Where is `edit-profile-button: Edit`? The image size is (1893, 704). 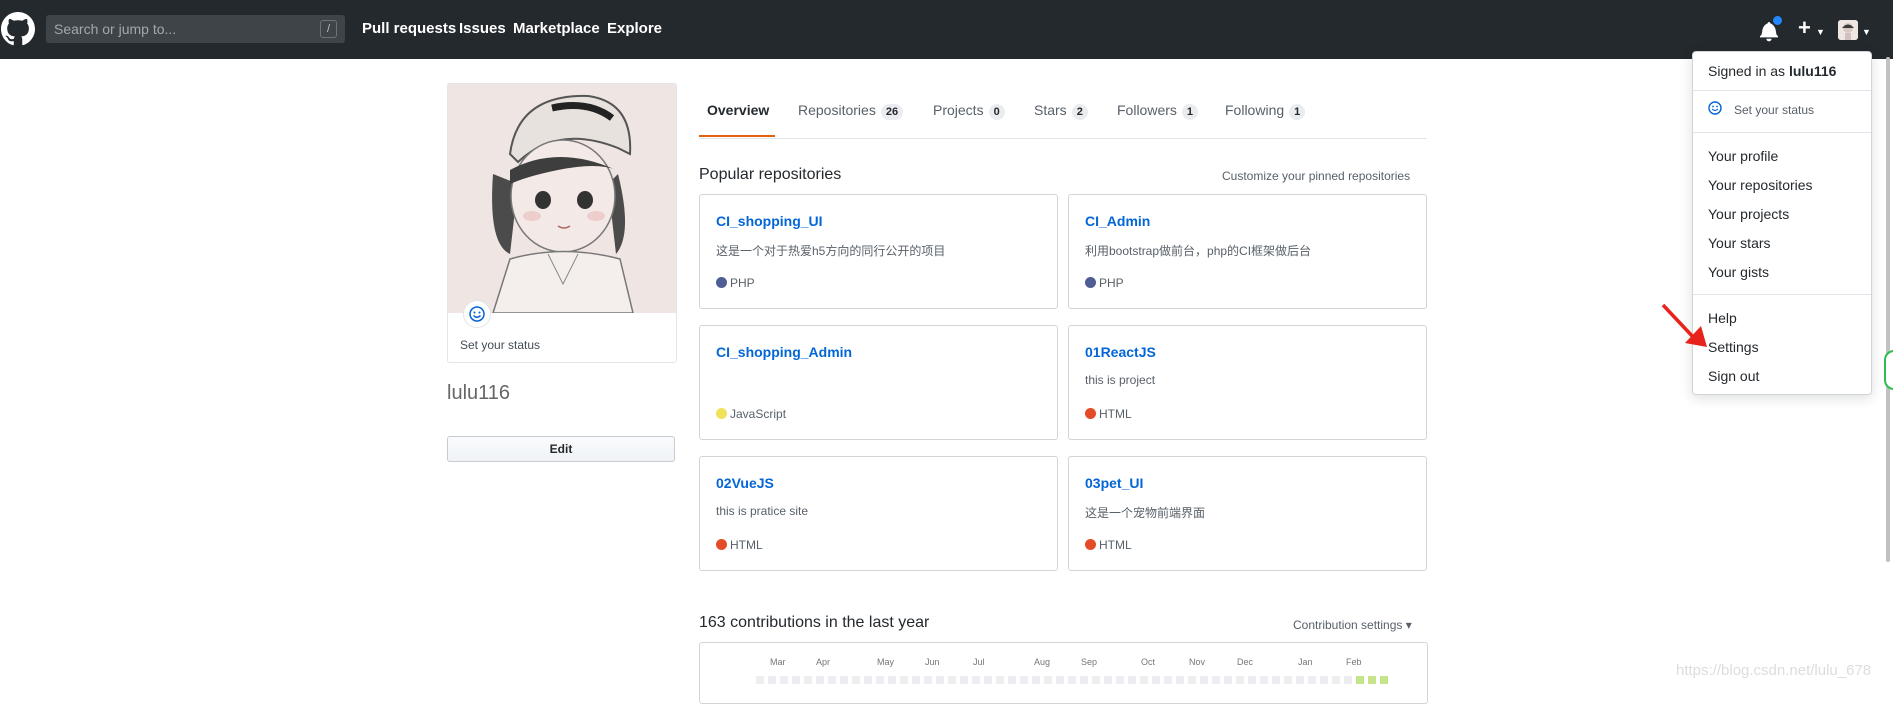
edit-profile-button: Edit is located at coordinates (561, 449).